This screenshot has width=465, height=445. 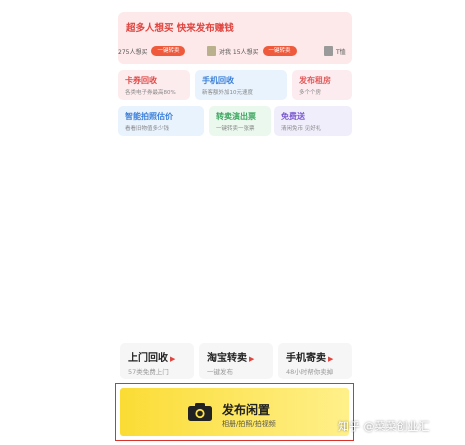 I want to click on card-resell-ticket: 转卖演出票 一键转卖一张票, so click(x=240, y=121).